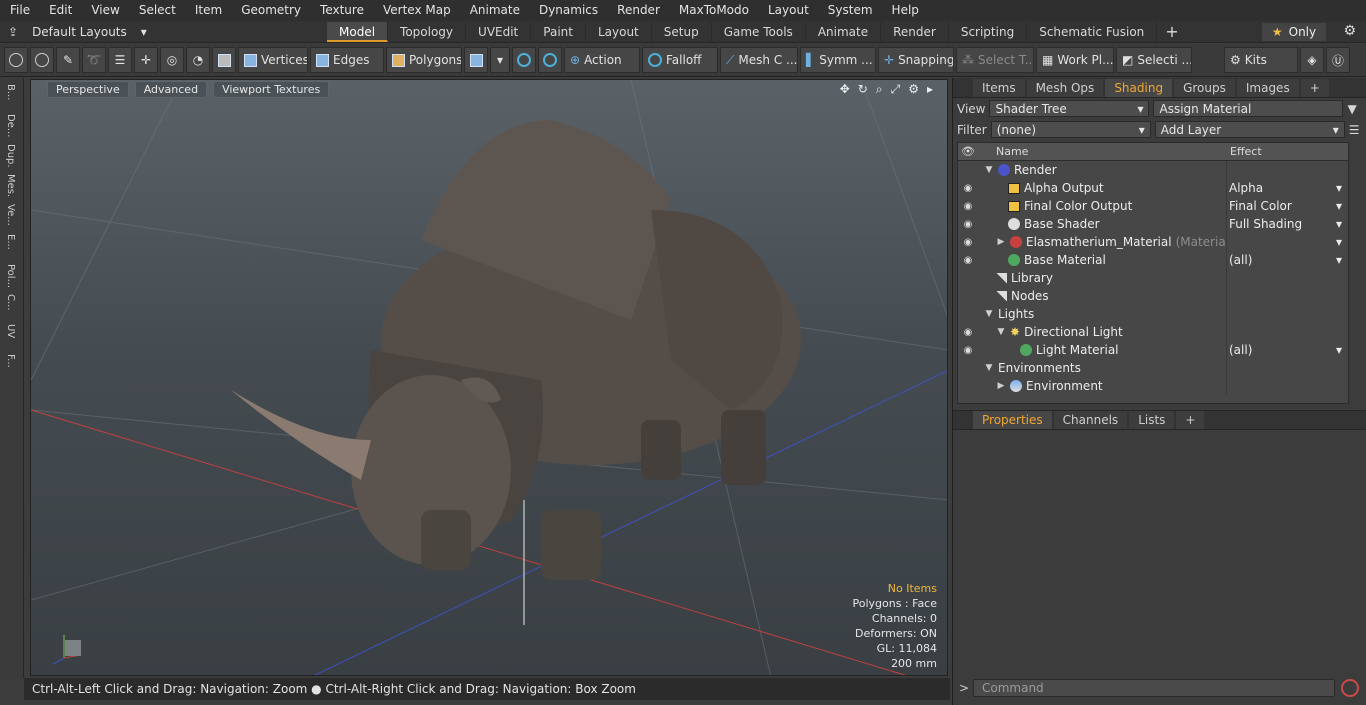 Image resolution: width=1366 pixels, height=705 pixels. I want to click on item-mode-button, so click(476, 60).